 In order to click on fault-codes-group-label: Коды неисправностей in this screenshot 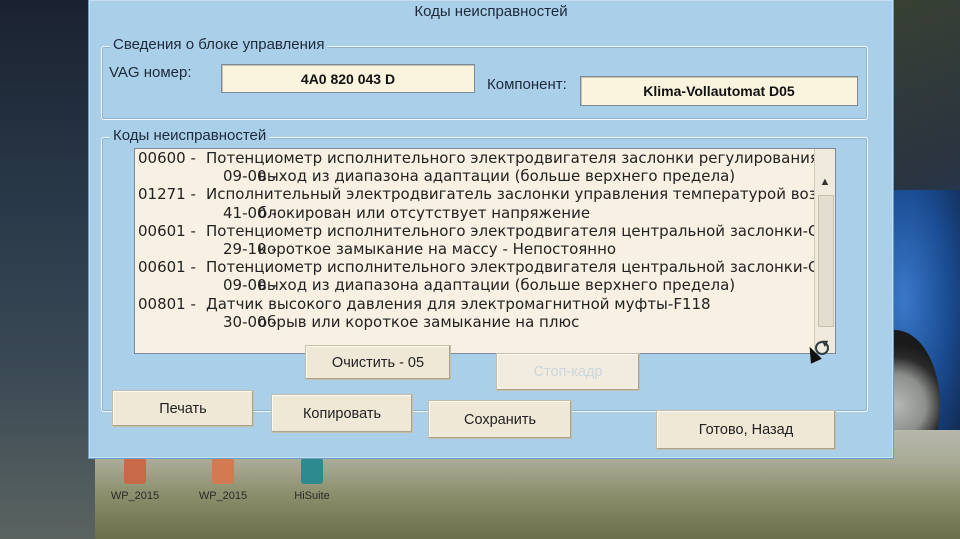, I will do `click(190, 135)`.